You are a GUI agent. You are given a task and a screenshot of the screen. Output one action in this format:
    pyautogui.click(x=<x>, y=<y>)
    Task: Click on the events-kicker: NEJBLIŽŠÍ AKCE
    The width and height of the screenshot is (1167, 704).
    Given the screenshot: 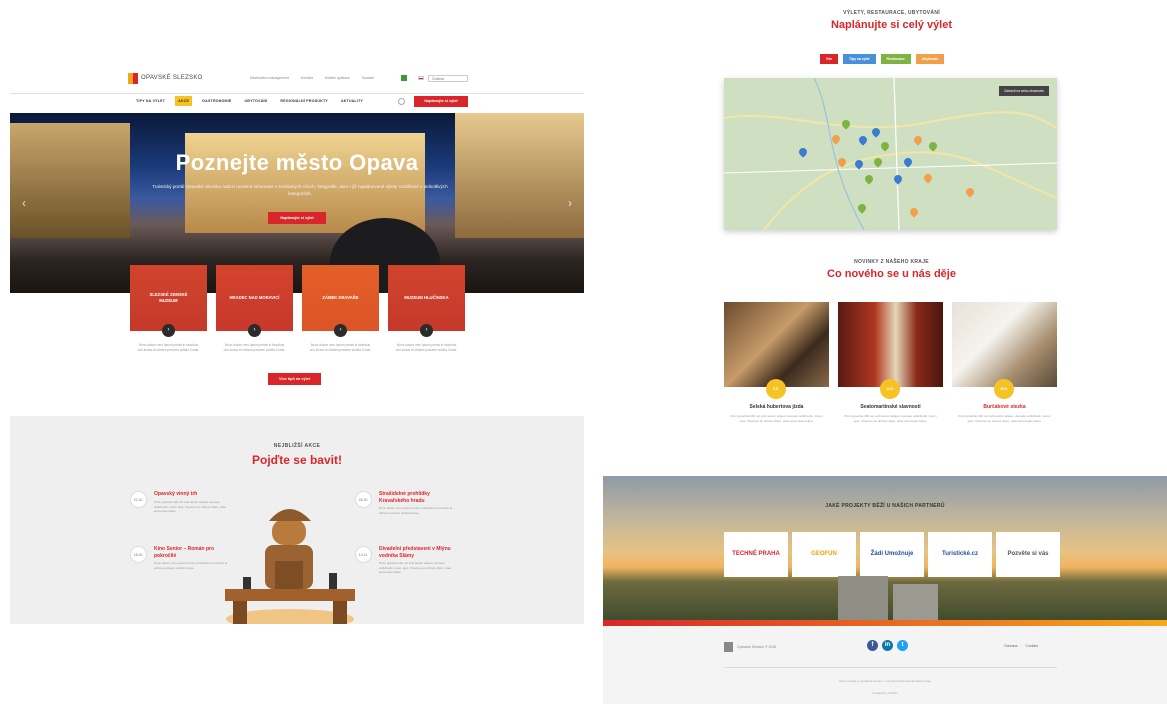 What is the action you would take?
    pyautogui.click(x=297, y=446)
    